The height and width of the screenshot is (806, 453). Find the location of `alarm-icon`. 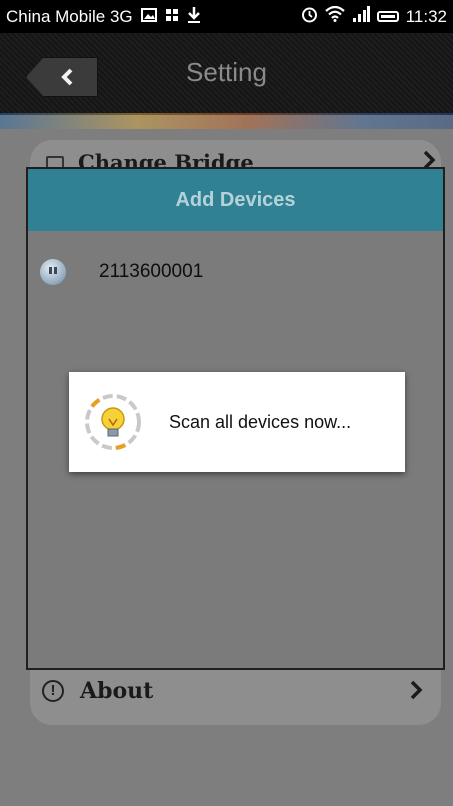

alarm-icon is located at coordinates (309, 17).